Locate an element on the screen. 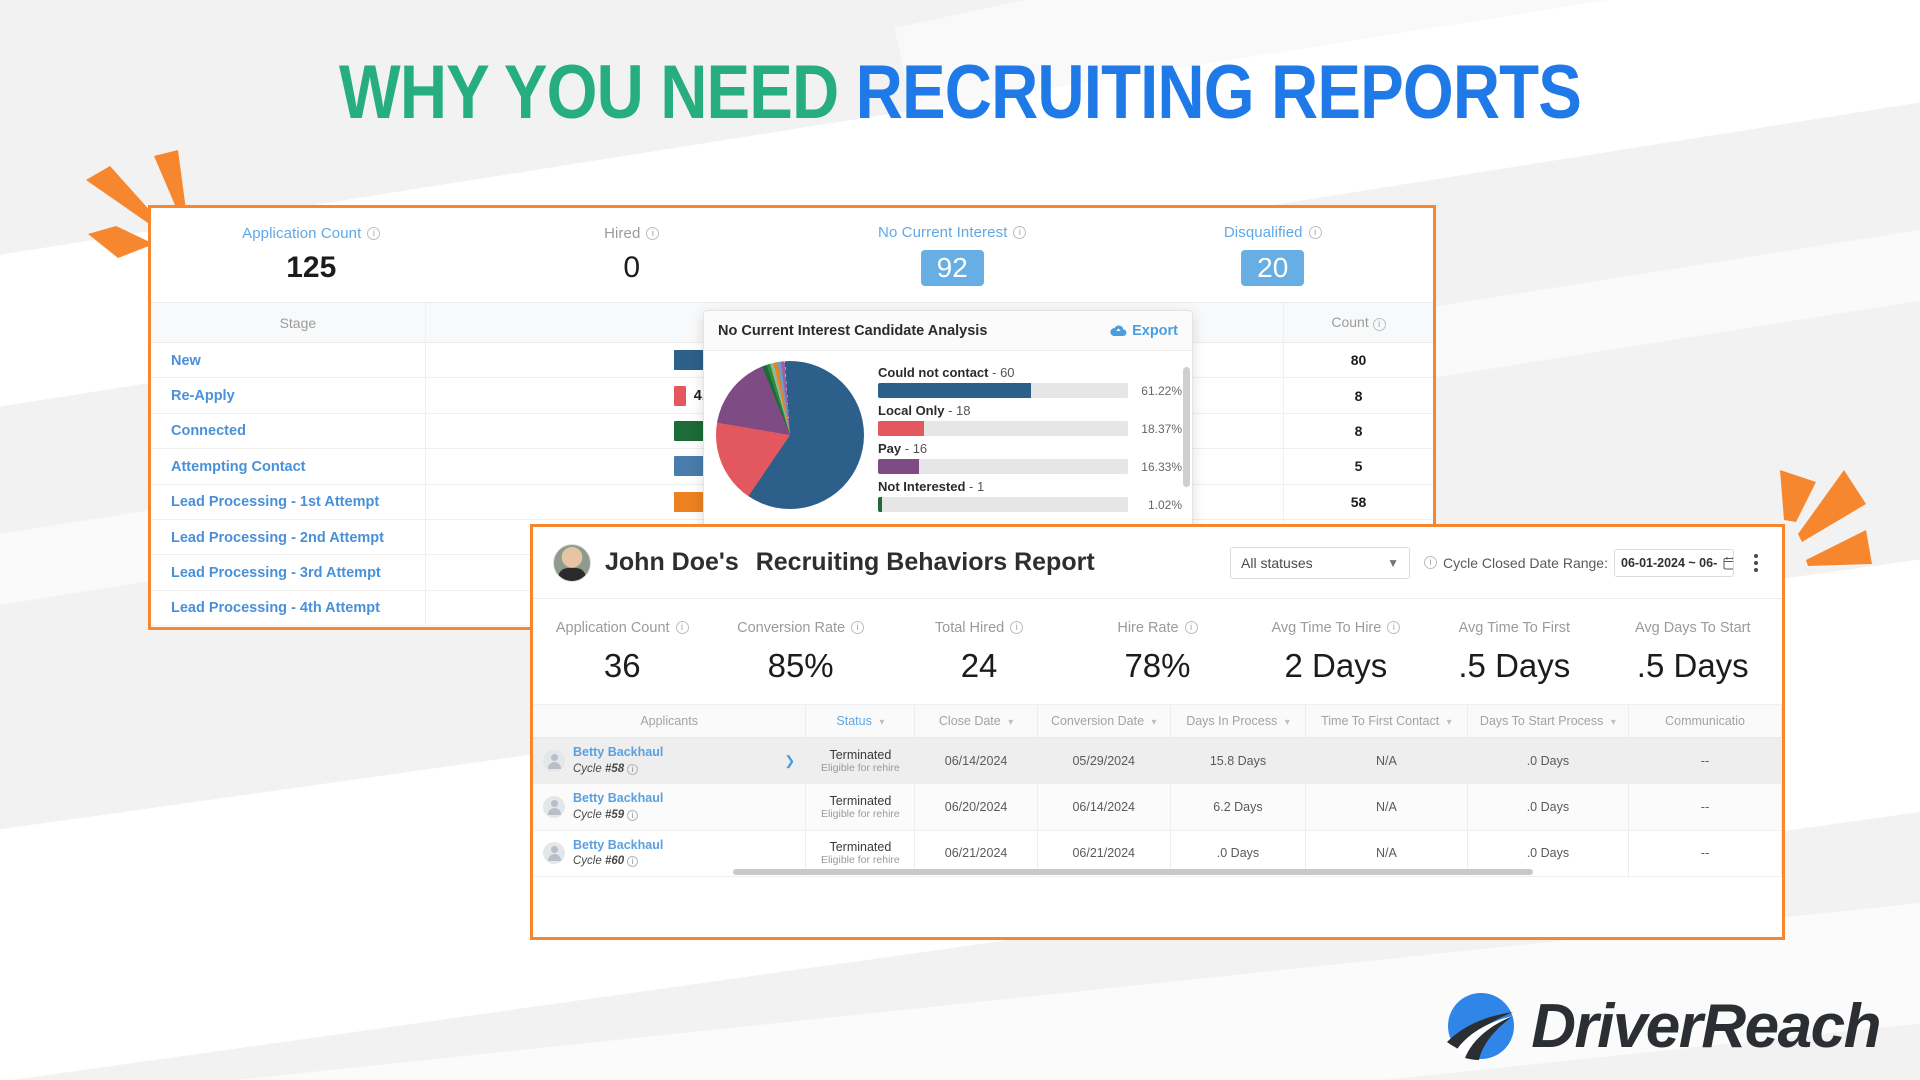 The width and height of the screenshot is (1920, 1080). column-header-stage: Stage is located at coordinates (288, 323).